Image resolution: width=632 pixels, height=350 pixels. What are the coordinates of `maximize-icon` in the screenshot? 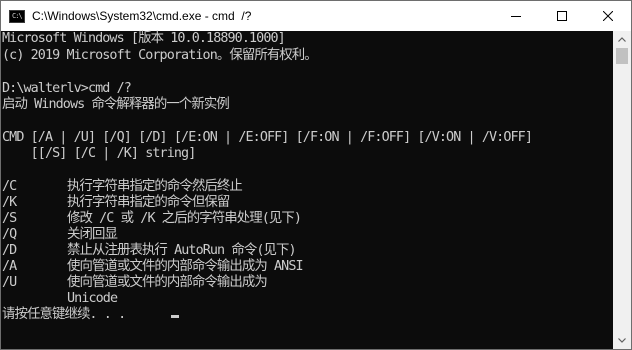 It's located at (562, 16).